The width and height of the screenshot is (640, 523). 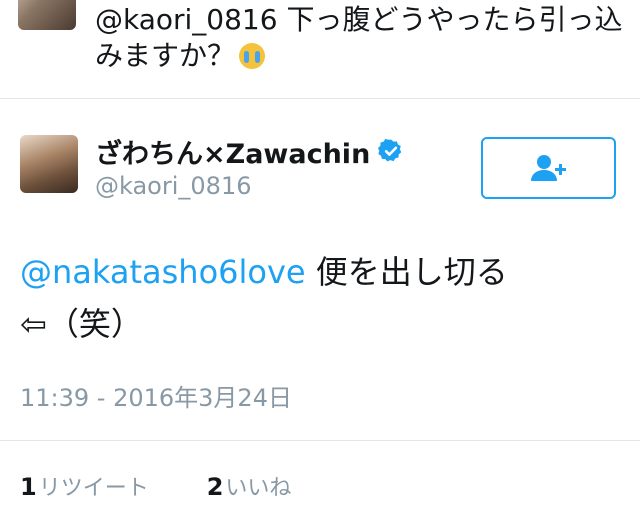 I want to click on retweet-stat: 1 リツイート, so click(x=84, y=486).